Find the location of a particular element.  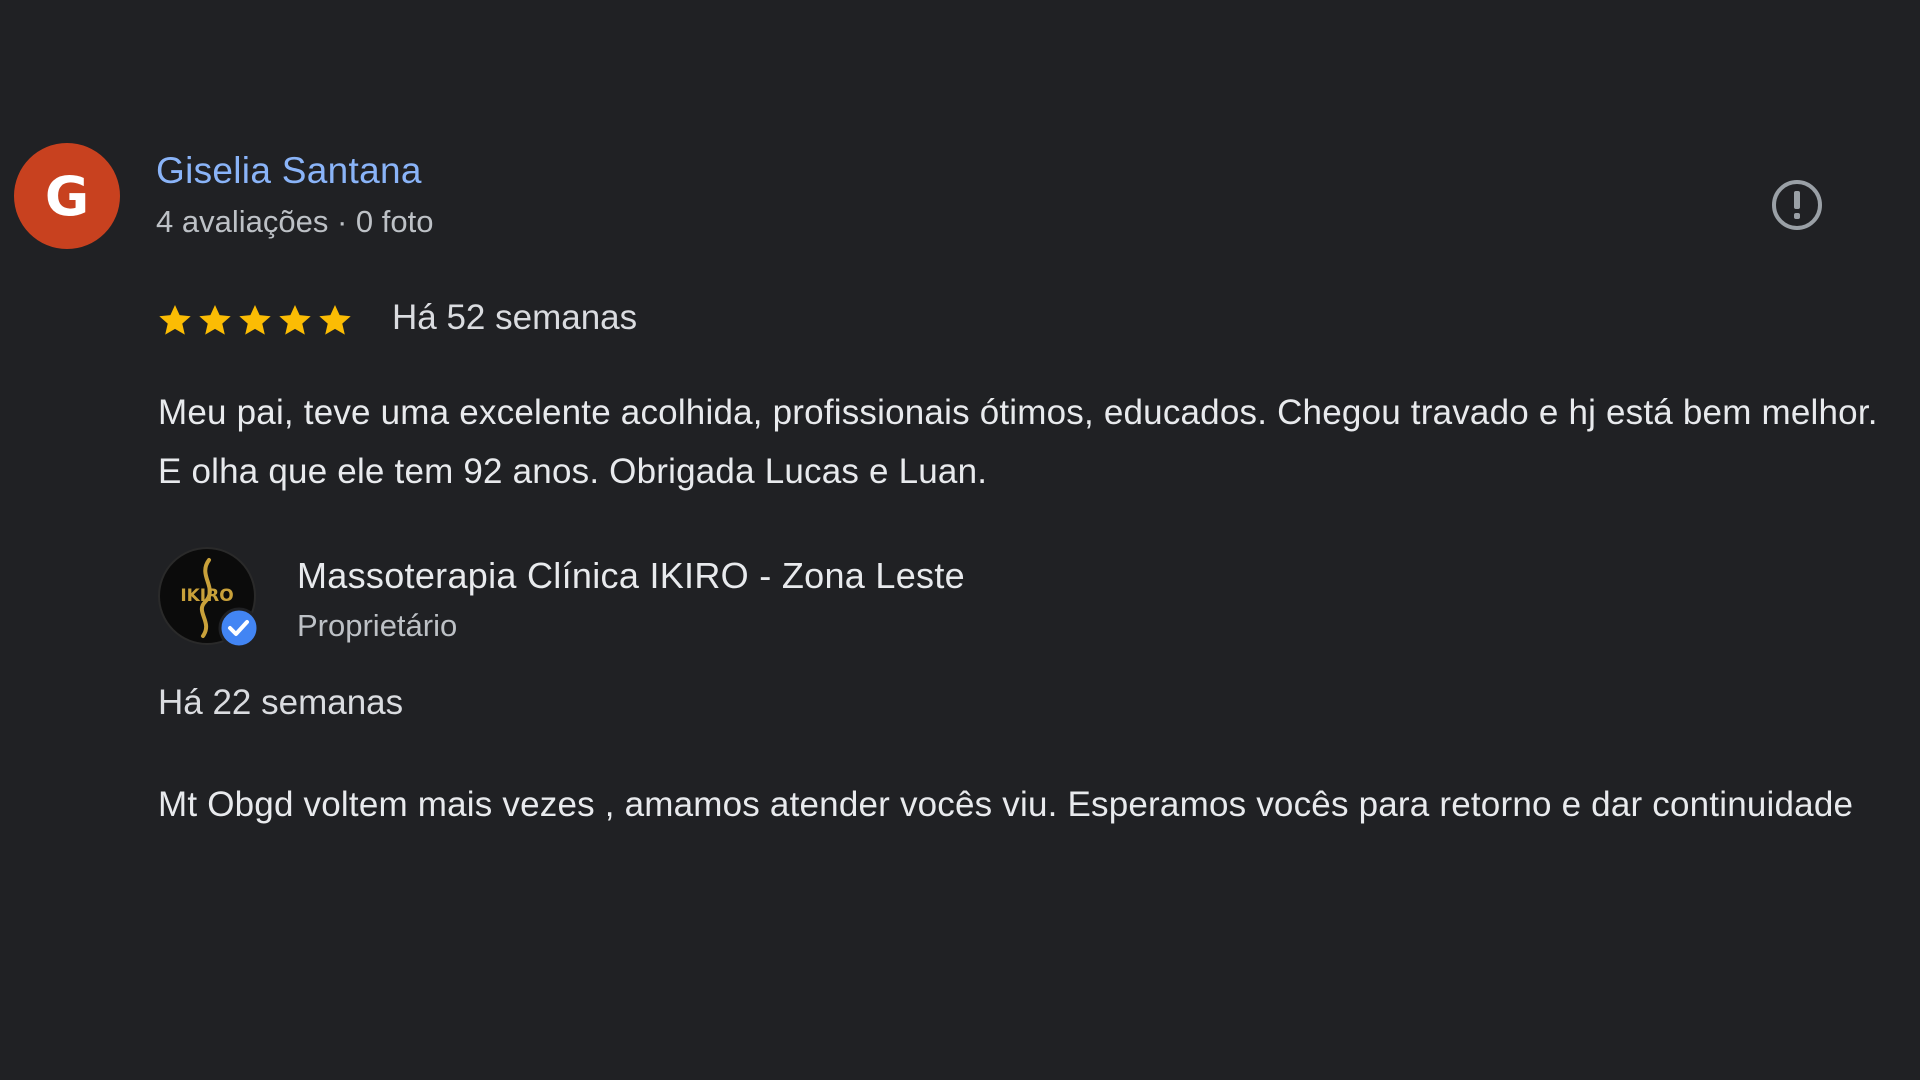

reply-time: Há 22 semanas is located at coordinates (281, 702).